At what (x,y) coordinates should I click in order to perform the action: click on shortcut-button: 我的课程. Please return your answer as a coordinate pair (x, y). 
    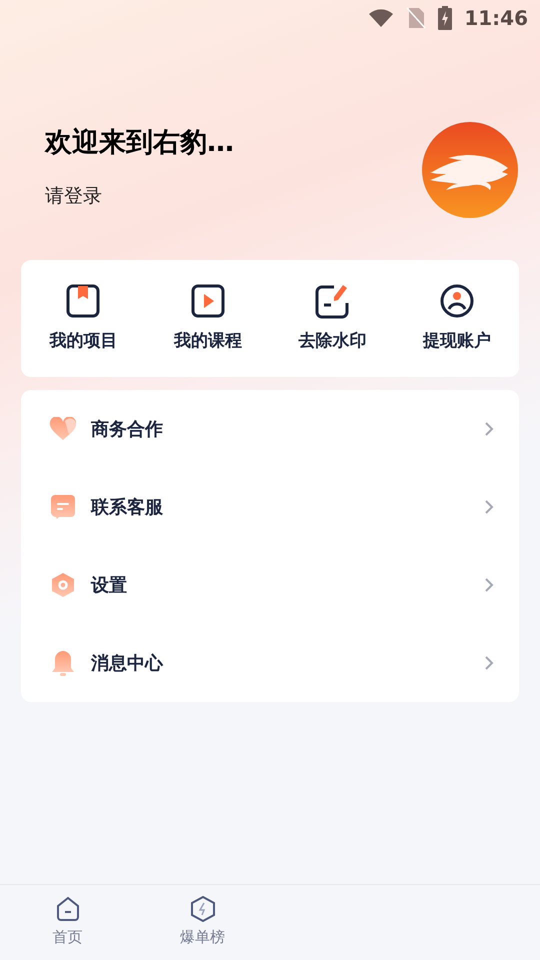
    Looking at the image, I should click on (208, 318).